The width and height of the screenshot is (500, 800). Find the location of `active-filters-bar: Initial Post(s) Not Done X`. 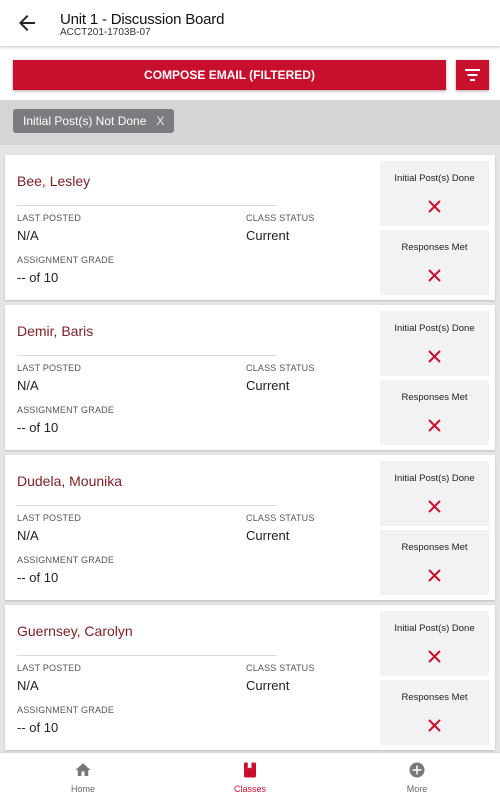

active-filters-bar: Initial Post(s) Not Done X is located at coordinates (250, 122).